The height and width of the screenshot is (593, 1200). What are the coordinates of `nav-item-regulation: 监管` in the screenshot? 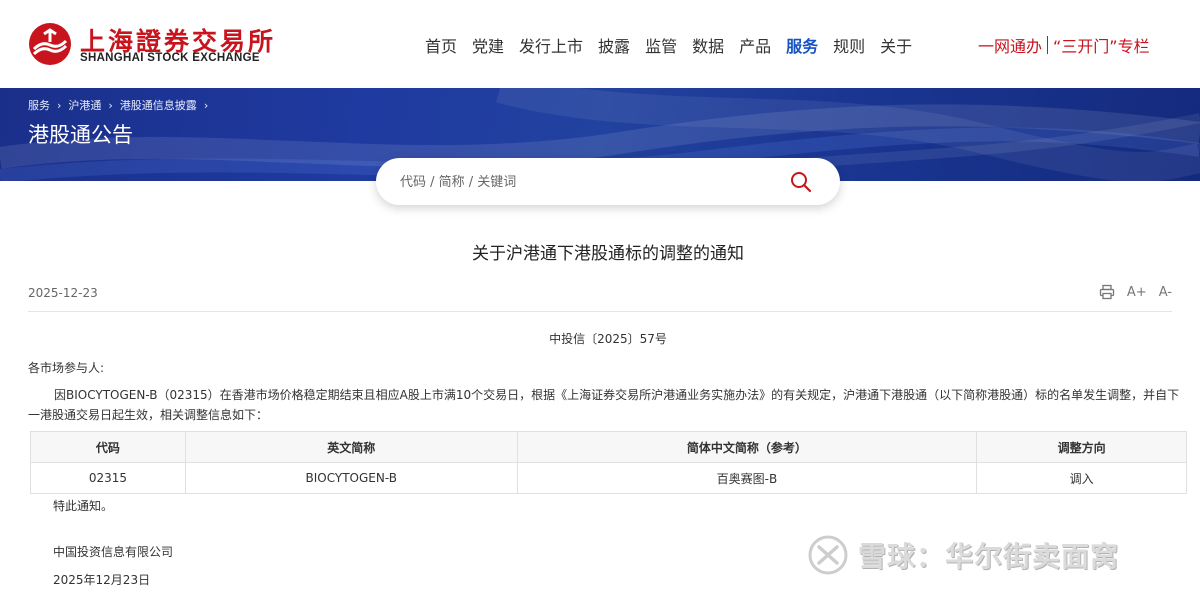 It's located at (661, 45).